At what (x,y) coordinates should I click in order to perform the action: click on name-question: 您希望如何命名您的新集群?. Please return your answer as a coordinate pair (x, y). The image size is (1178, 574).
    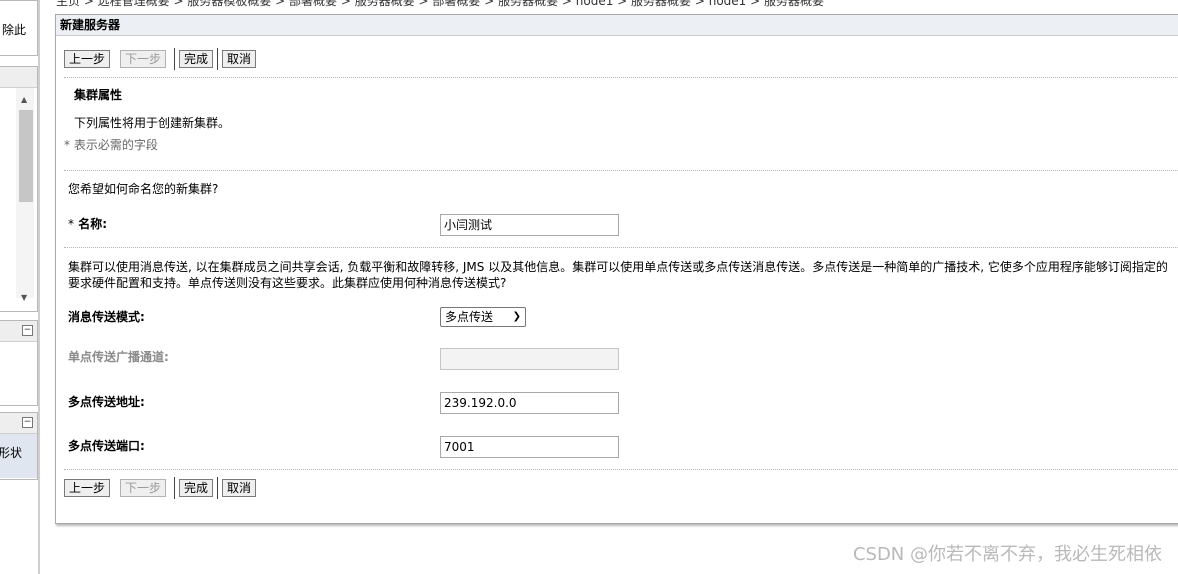
    Looking at the image, I should click on (143, 189).